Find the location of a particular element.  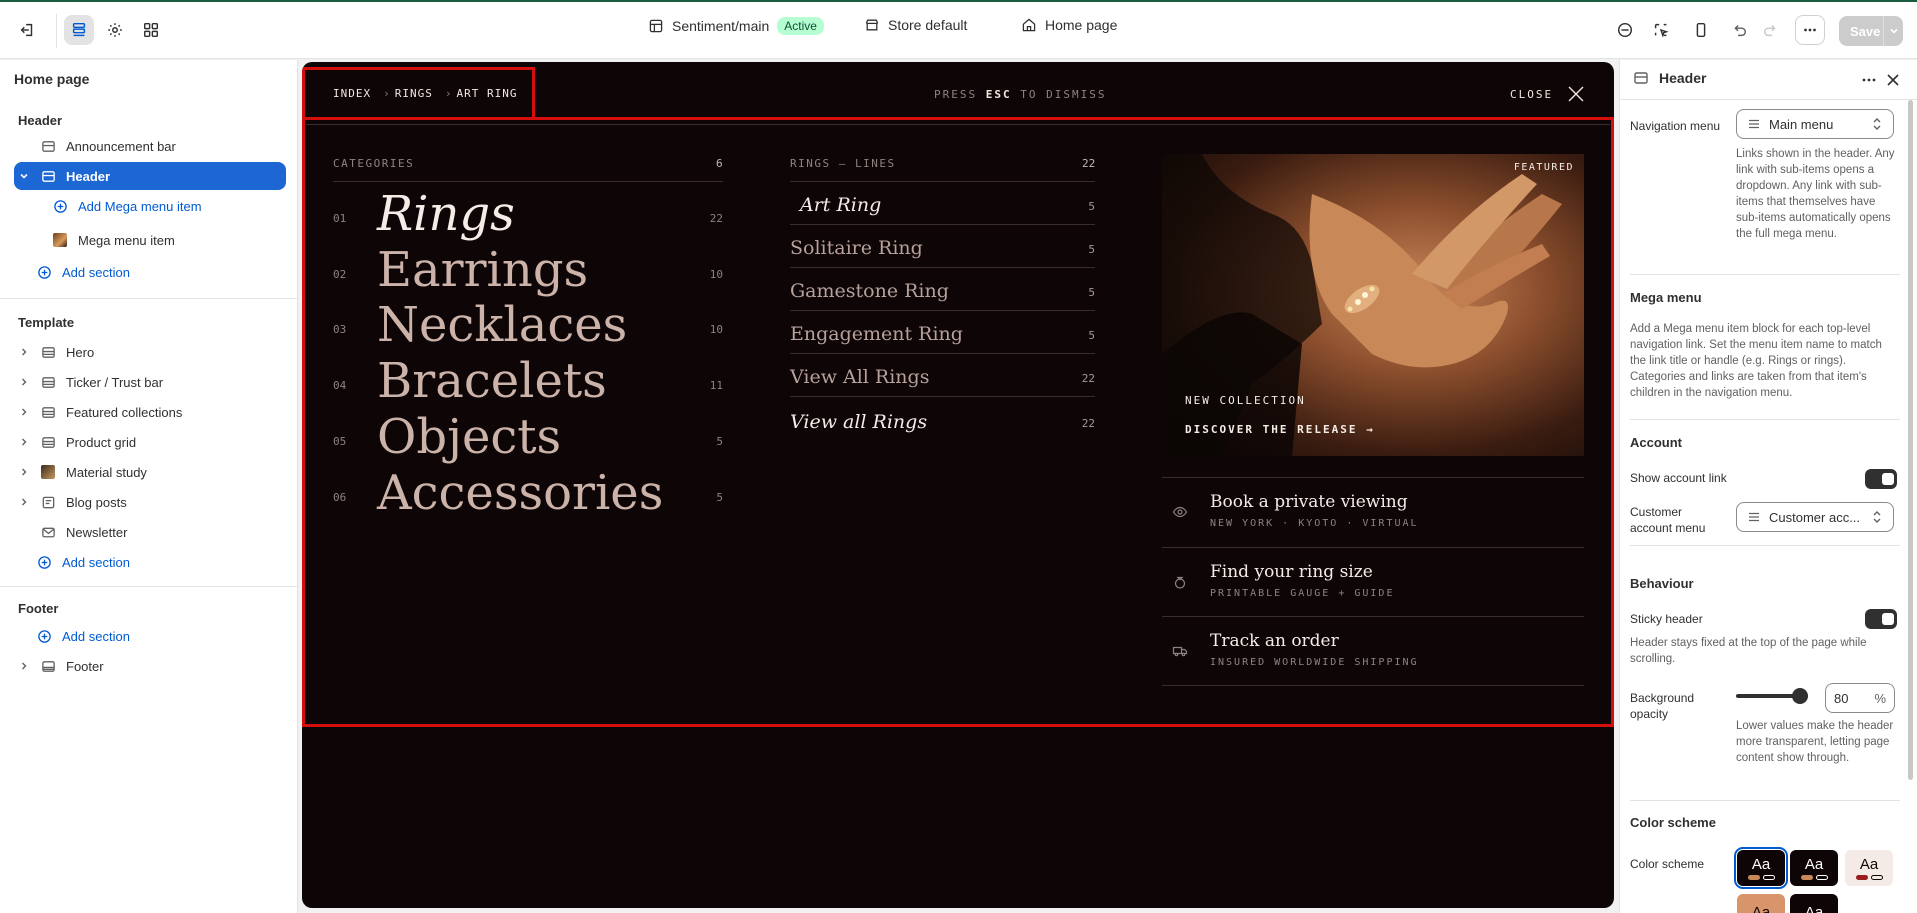

category-name: Accessories is located at coordinates (520, 493).